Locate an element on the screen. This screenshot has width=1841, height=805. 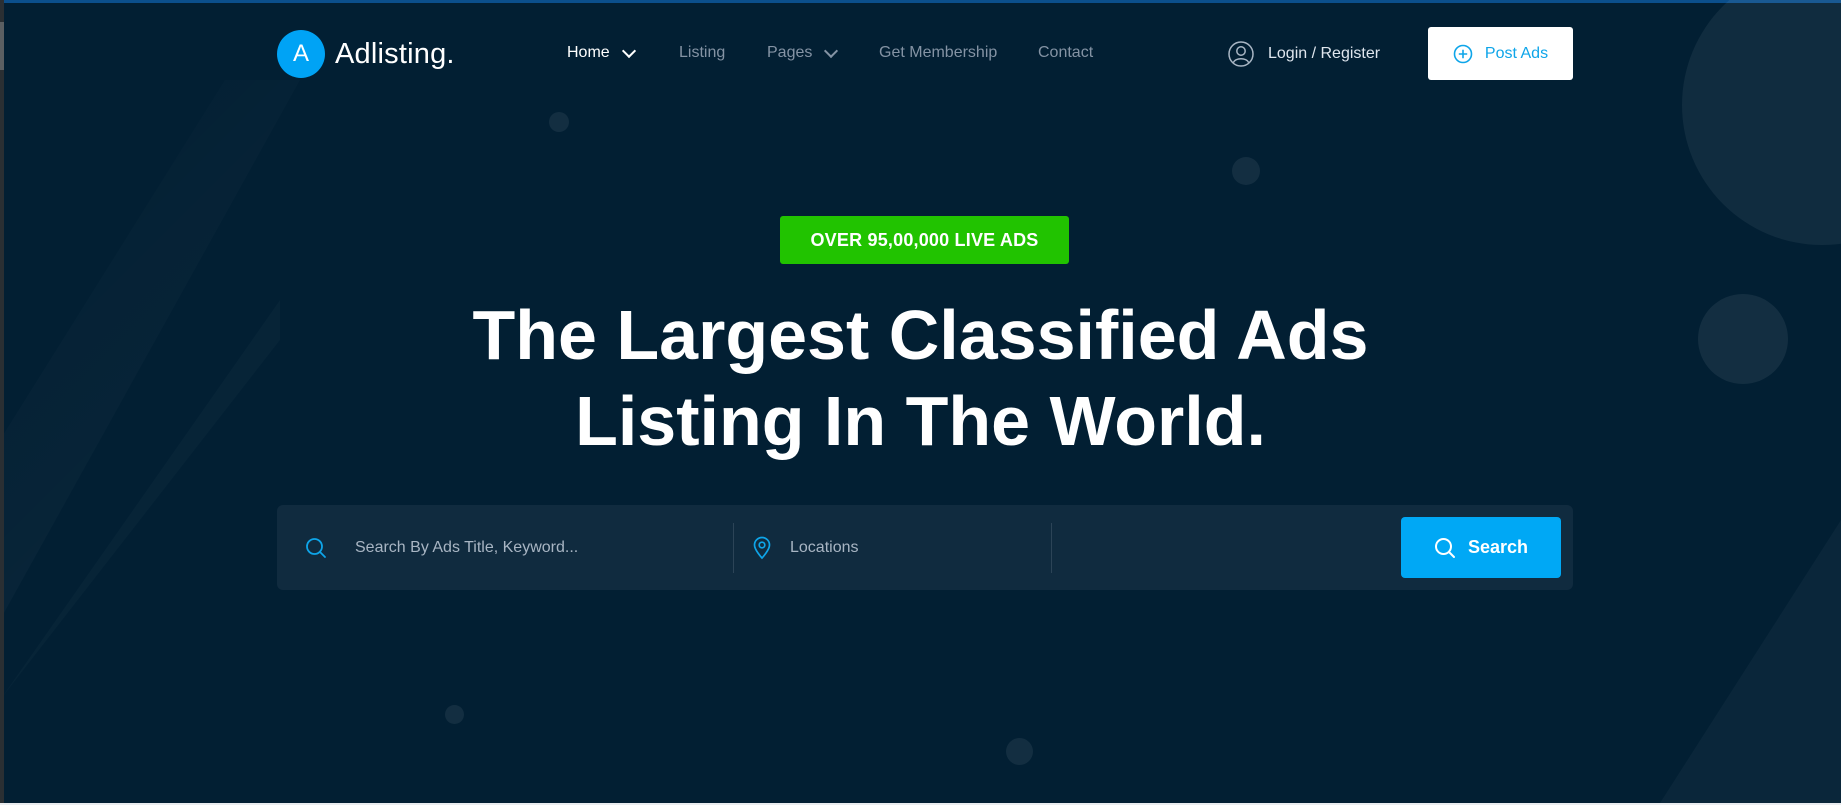
nav-item-home: Home is located at coordinates (601, 52).